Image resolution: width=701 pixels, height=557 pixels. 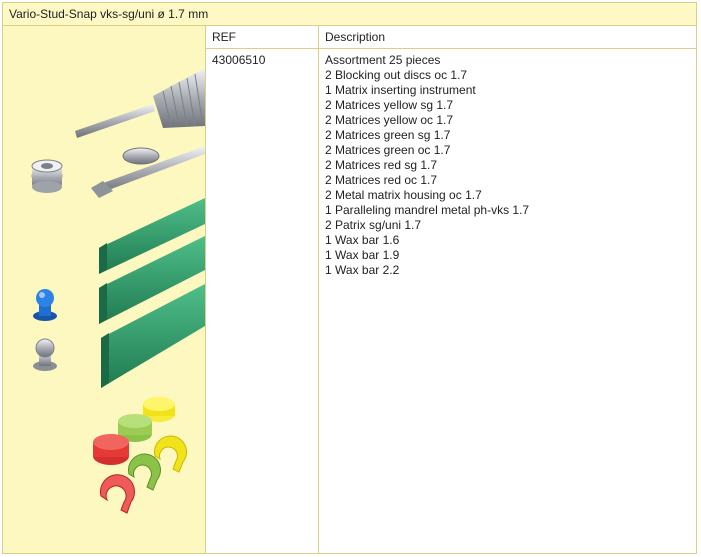 I want to click on paralleling-mandrel, so click(x=148, y=172).